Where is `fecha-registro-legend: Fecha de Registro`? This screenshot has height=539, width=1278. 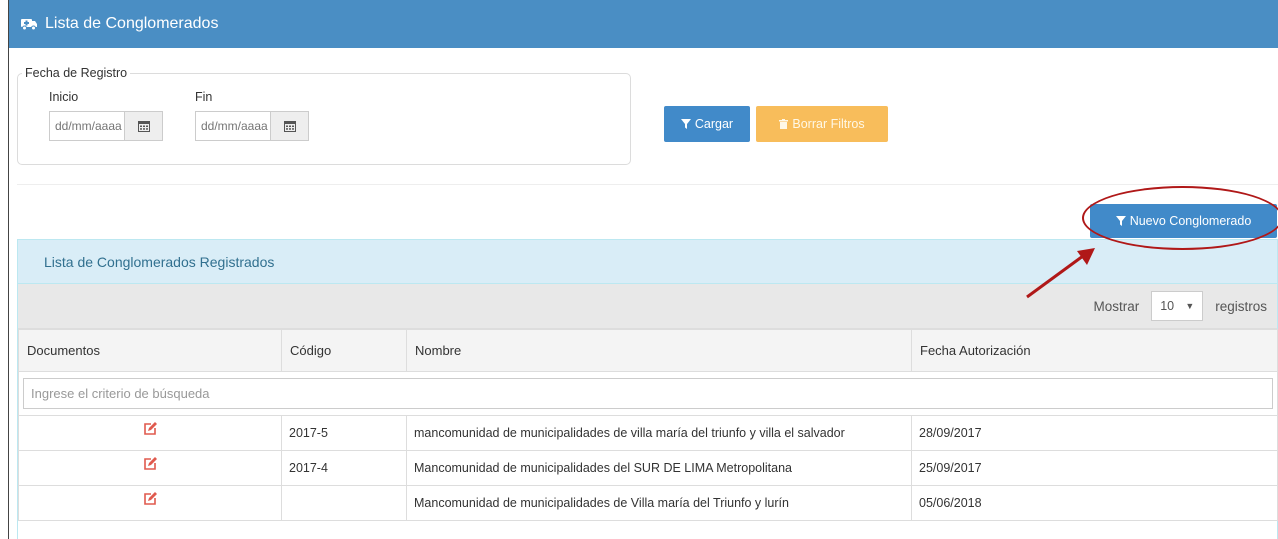 fecha-registro-legend: Fecha de Registro is located at coordinates (76, 73).